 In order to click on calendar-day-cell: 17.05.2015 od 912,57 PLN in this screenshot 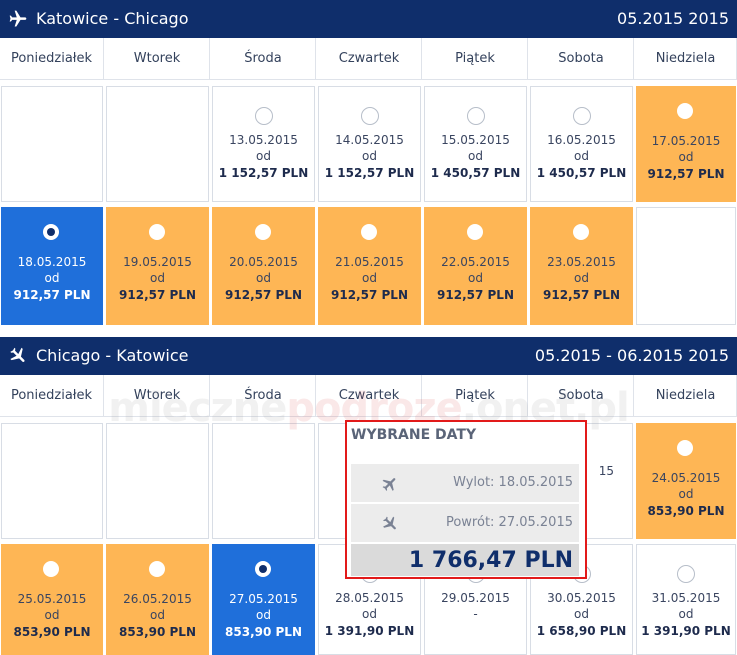, I will do `click(686, 144)`.